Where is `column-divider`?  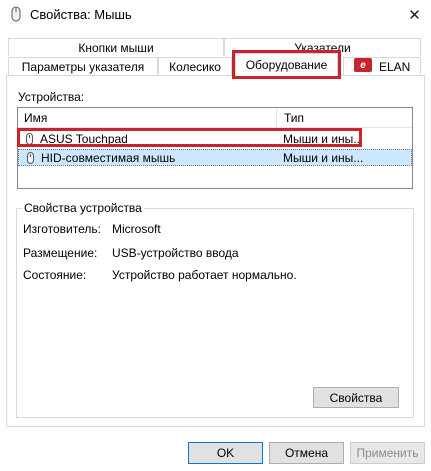 column-divider is located at coordinates (276, 117).